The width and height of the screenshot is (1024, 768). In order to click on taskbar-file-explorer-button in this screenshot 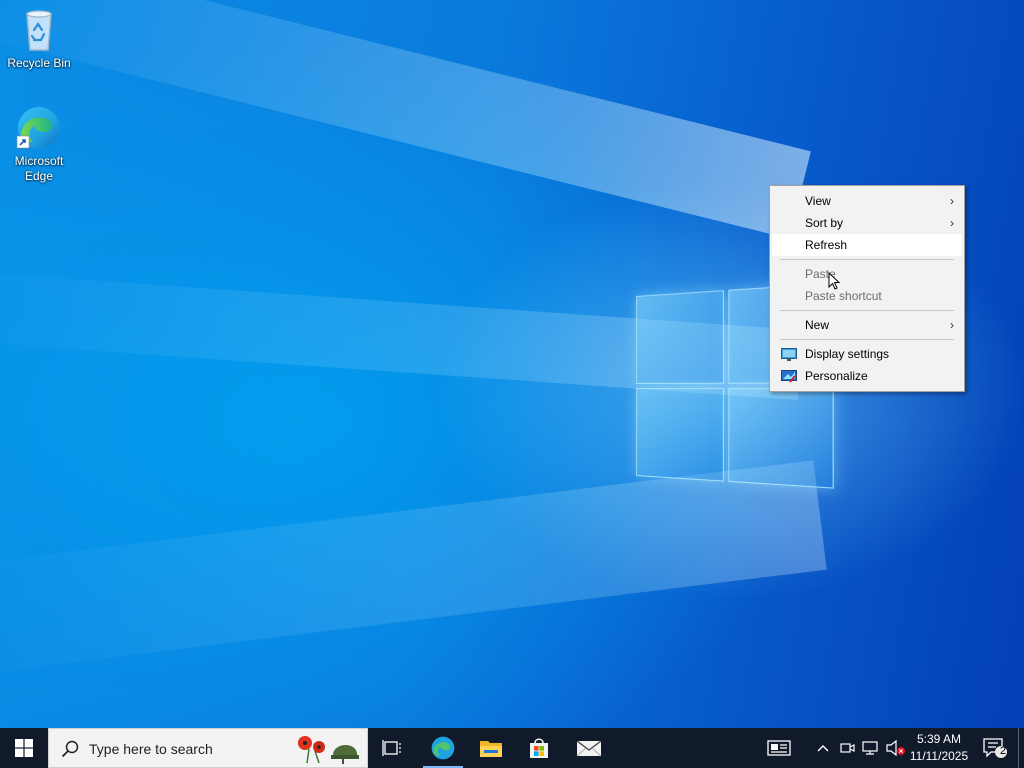, I will do `click(491, 748)`.